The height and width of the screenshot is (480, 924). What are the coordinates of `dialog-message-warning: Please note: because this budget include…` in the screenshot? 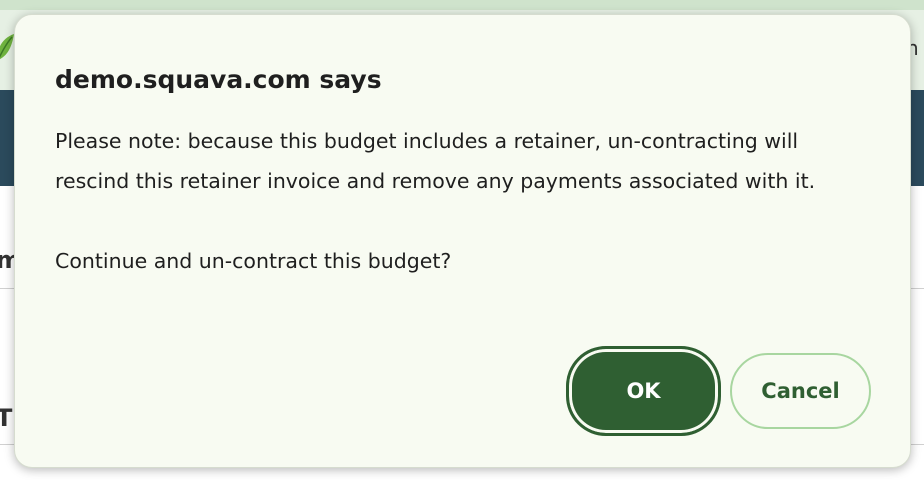 It's located at (435, 161).